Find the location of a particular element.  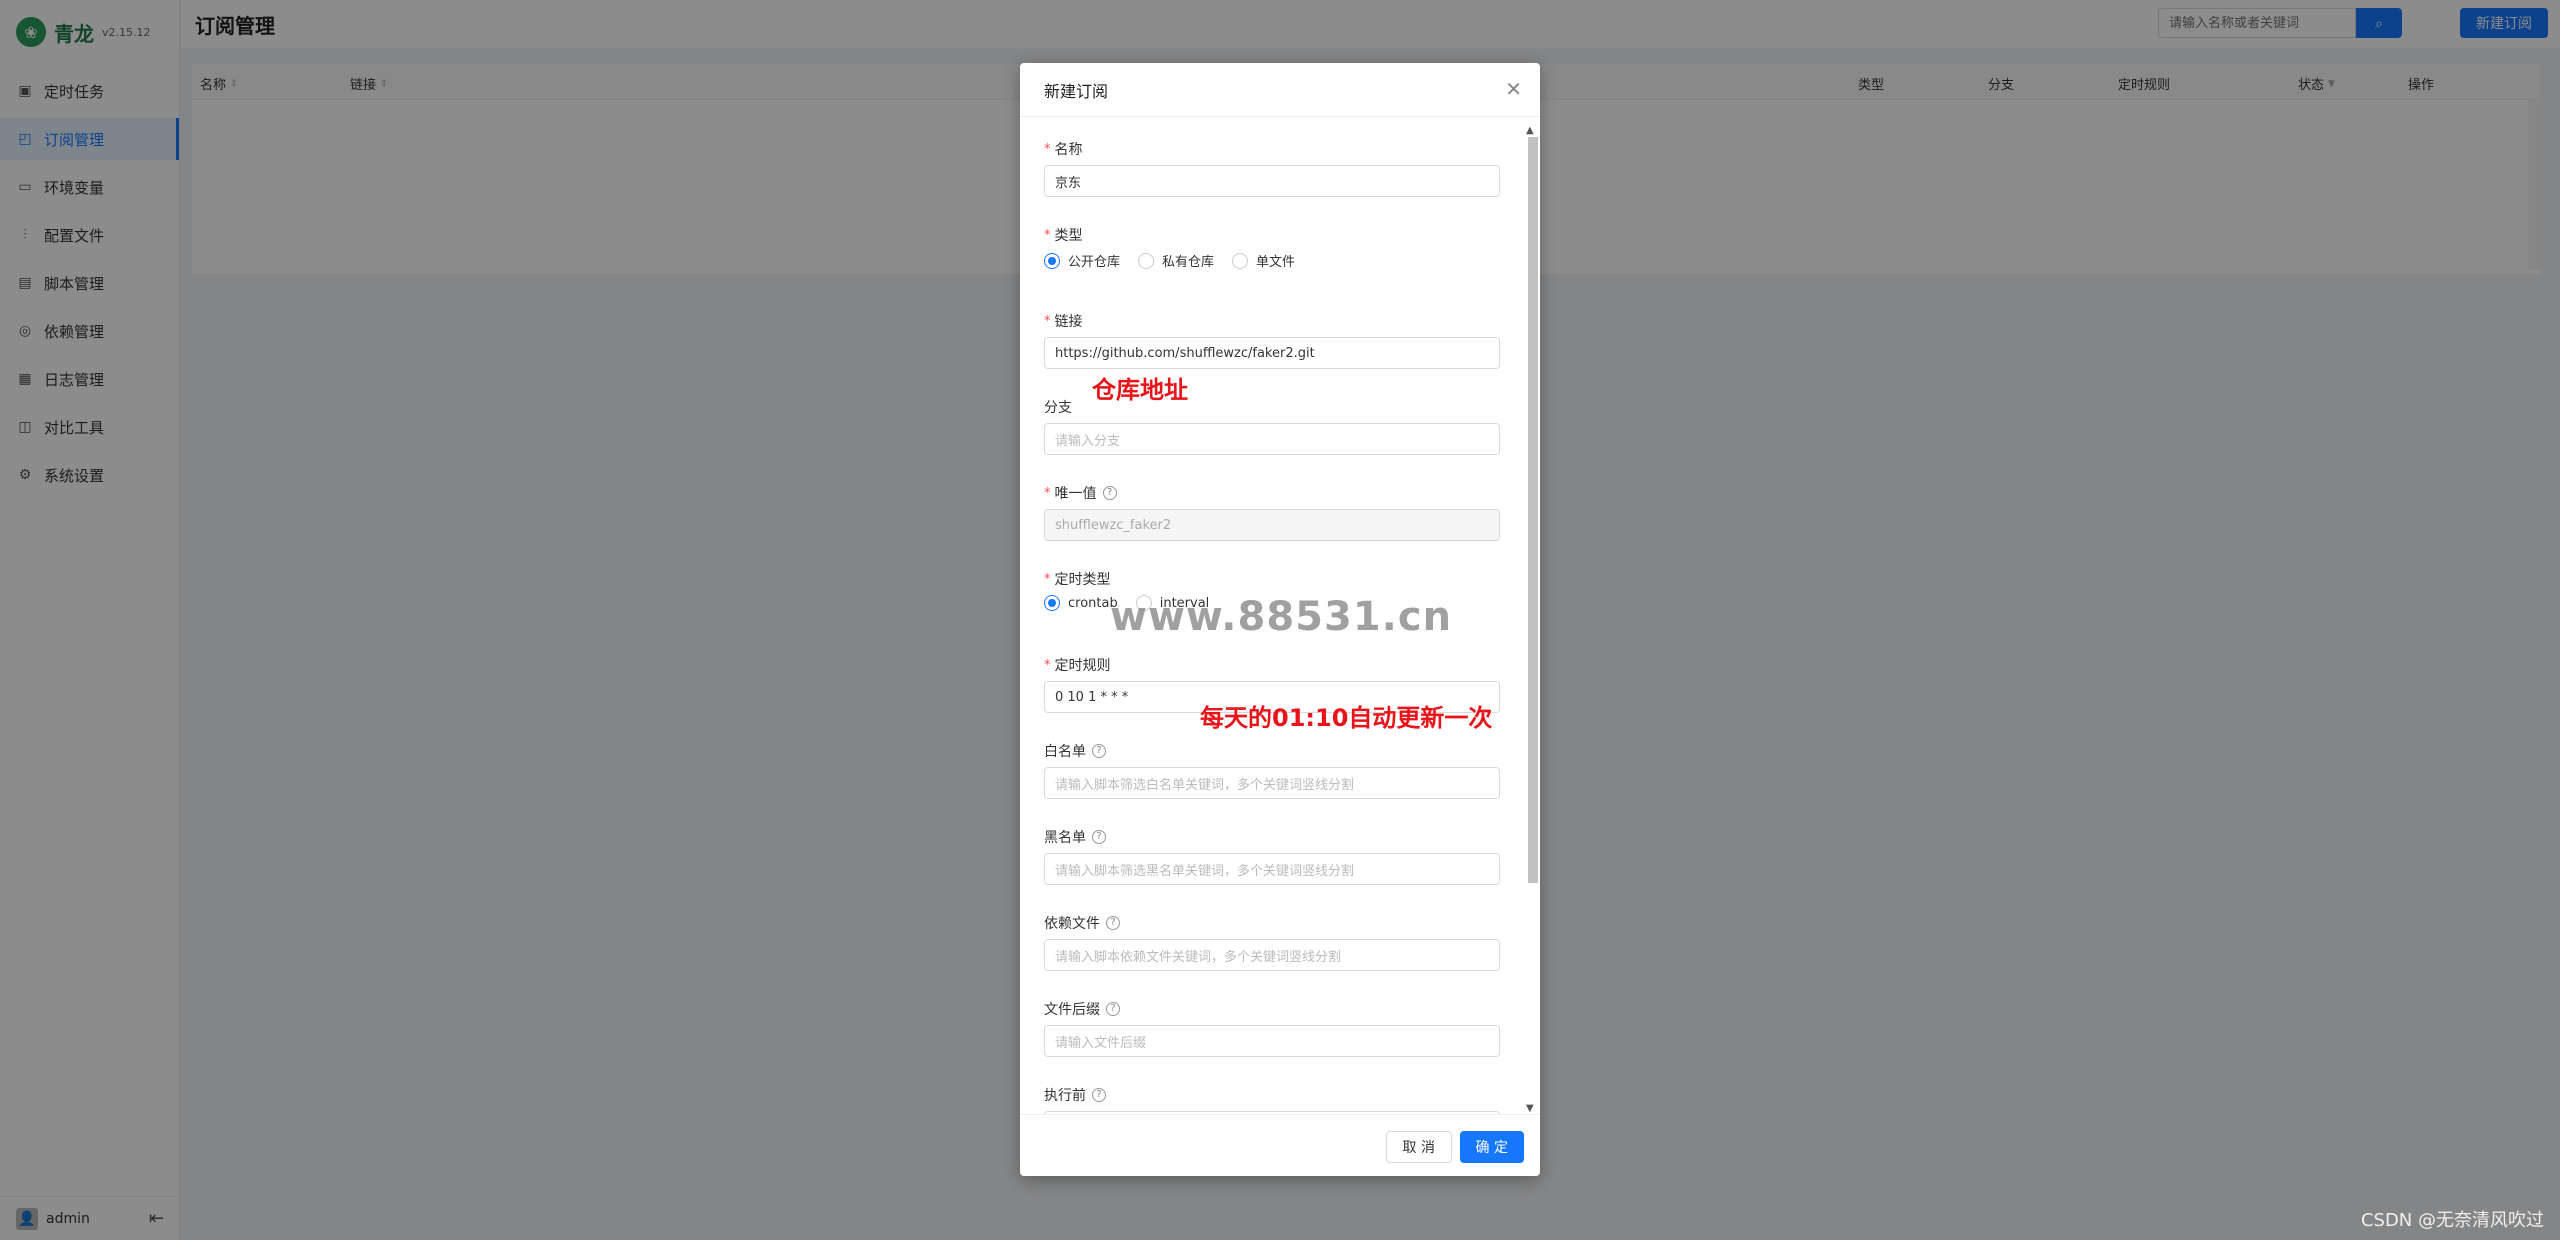

modal-footer: 取 消 确 定 is located at coordinates (1280, 1145).